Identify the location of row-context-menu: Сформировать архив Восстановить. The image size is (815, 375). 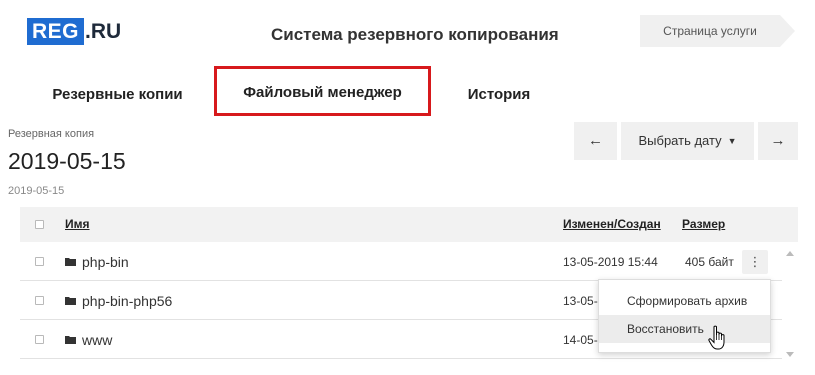
(684, 316).